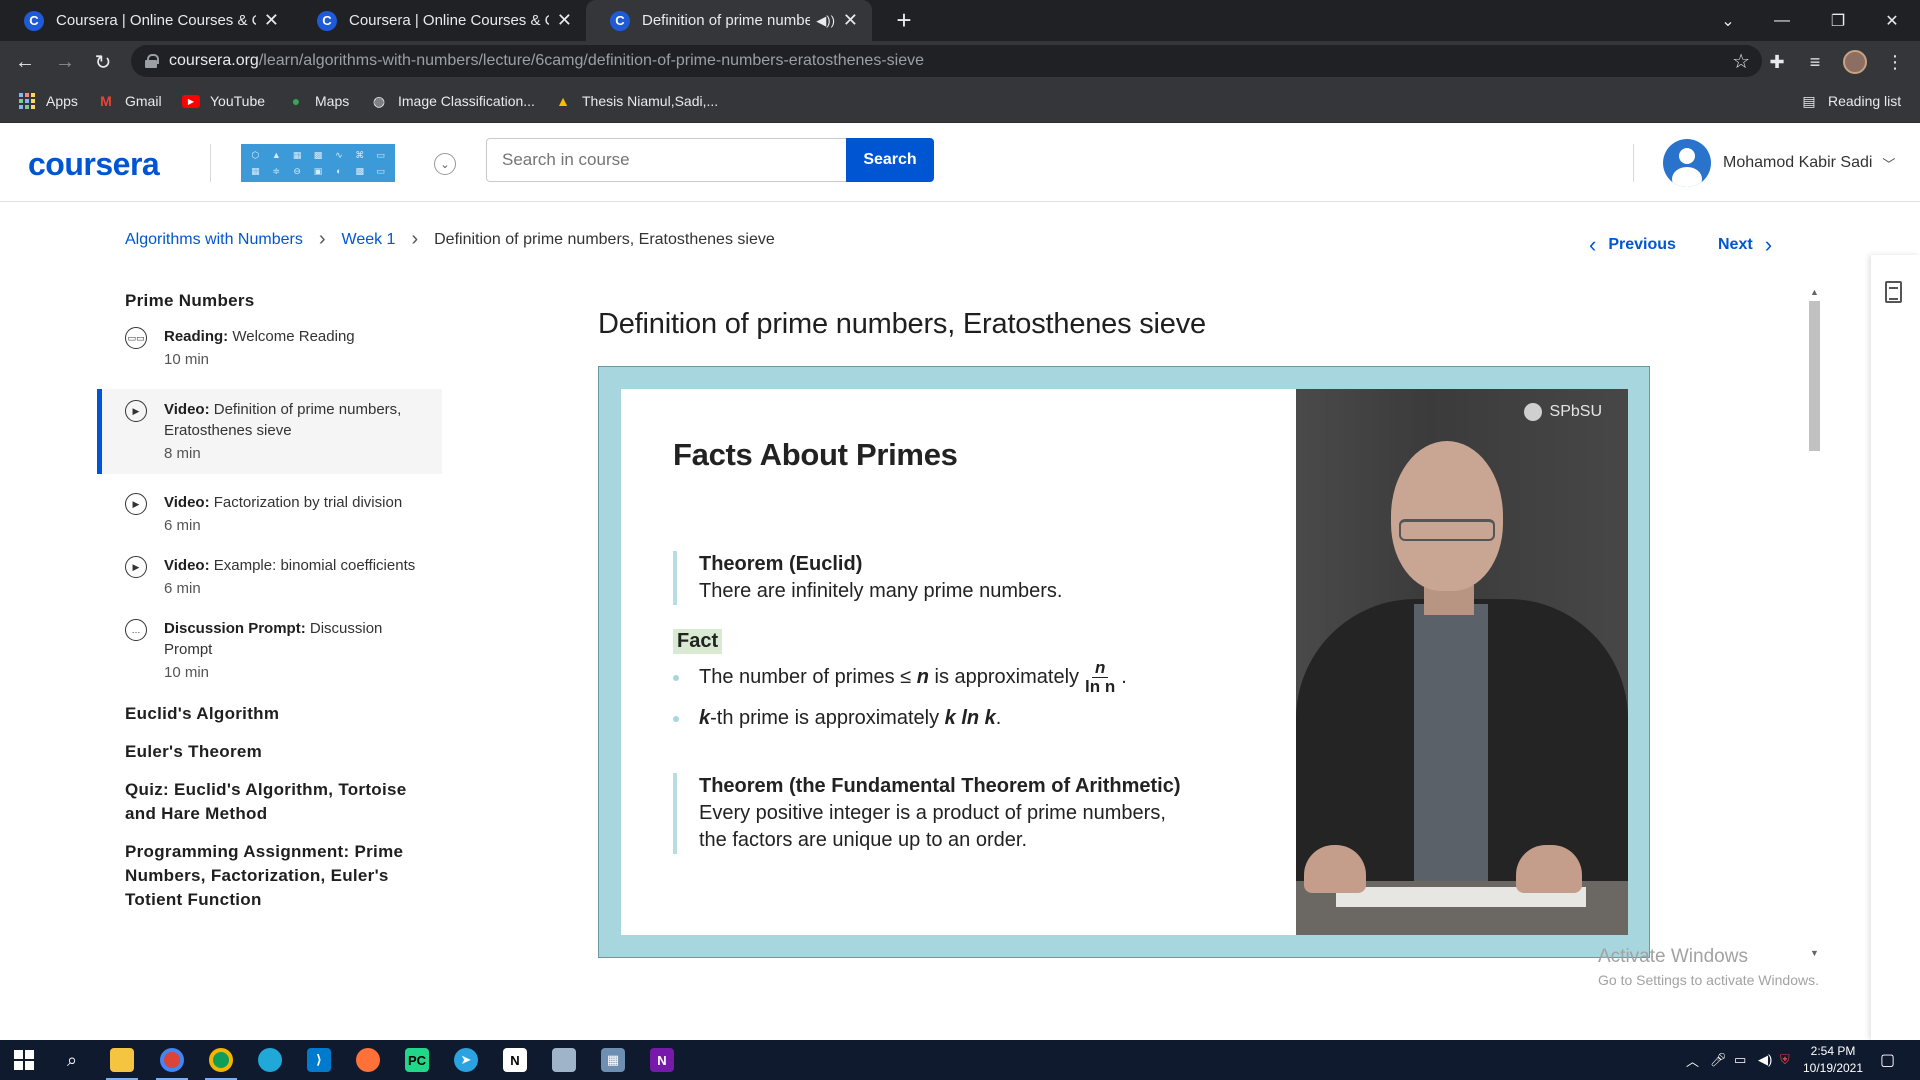  What do you see at coordinates (214, 60) in the screenshot?
I see `url-host: coursera.org` at bounding box center [214, 60].